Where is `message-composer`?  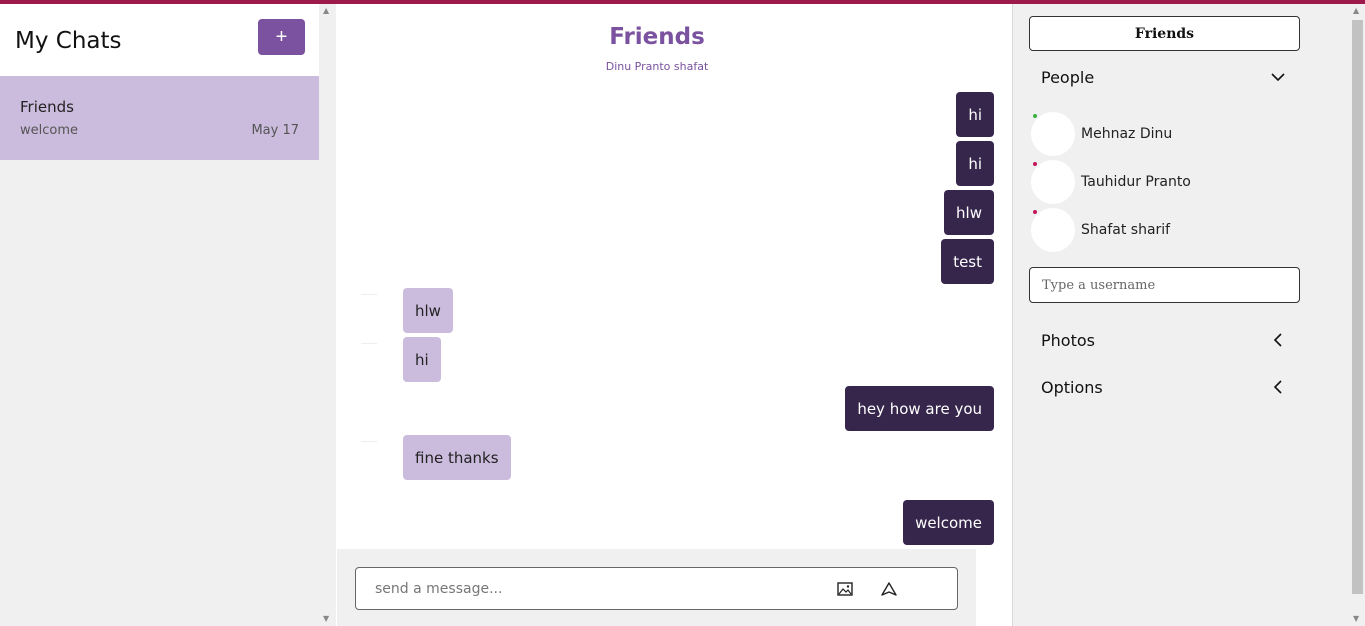
message-composer is located at coordinates (656, 588).